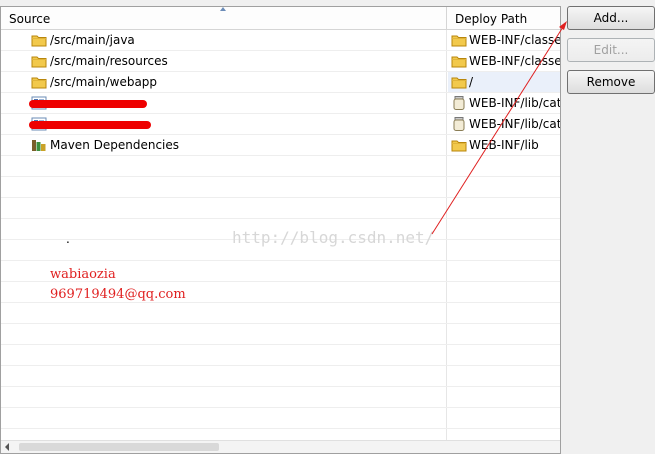 This screenshot has width=655, height=454. I want to click on scrollbar-thumb, so click(119, 447).